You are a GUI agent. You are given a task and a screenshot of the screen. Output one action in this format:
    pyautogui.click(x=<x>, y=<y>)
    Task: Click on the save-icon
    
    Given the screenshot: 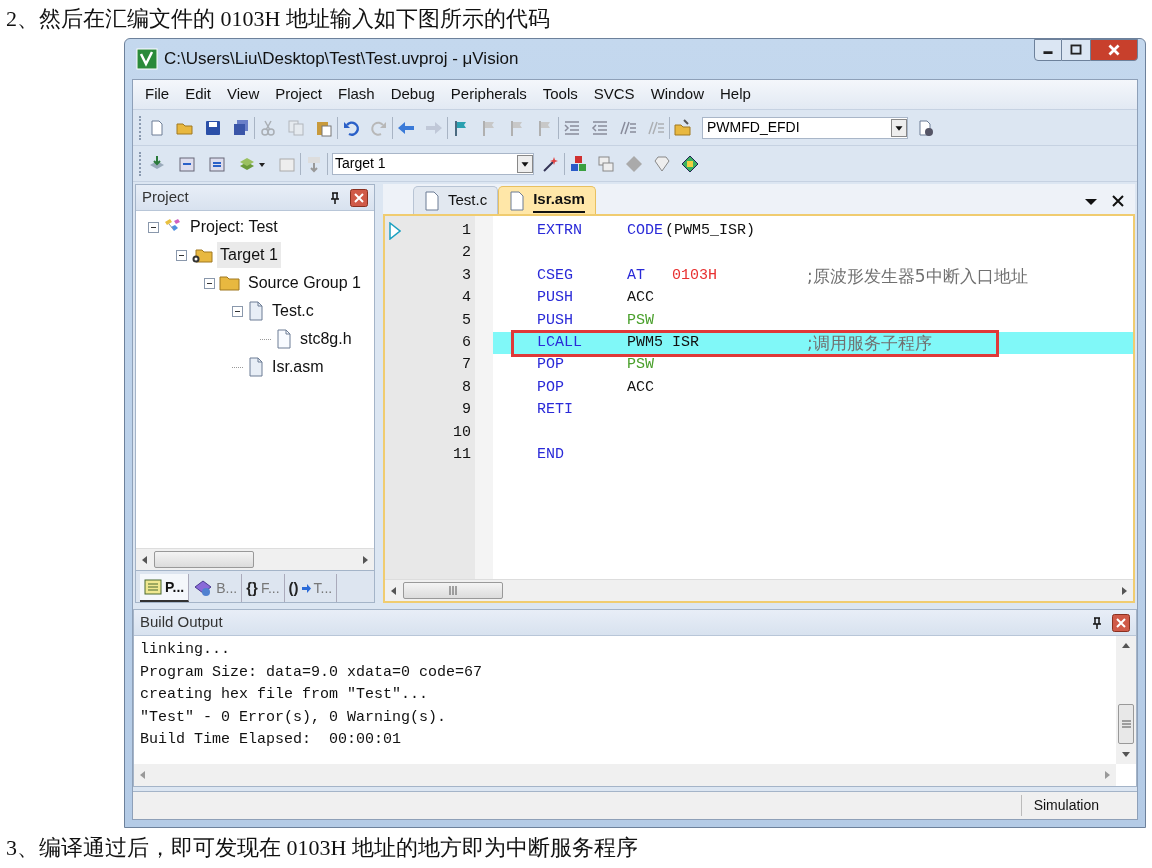 What is the action you would take?
    pyautogui.click(x=213, y=127)
    